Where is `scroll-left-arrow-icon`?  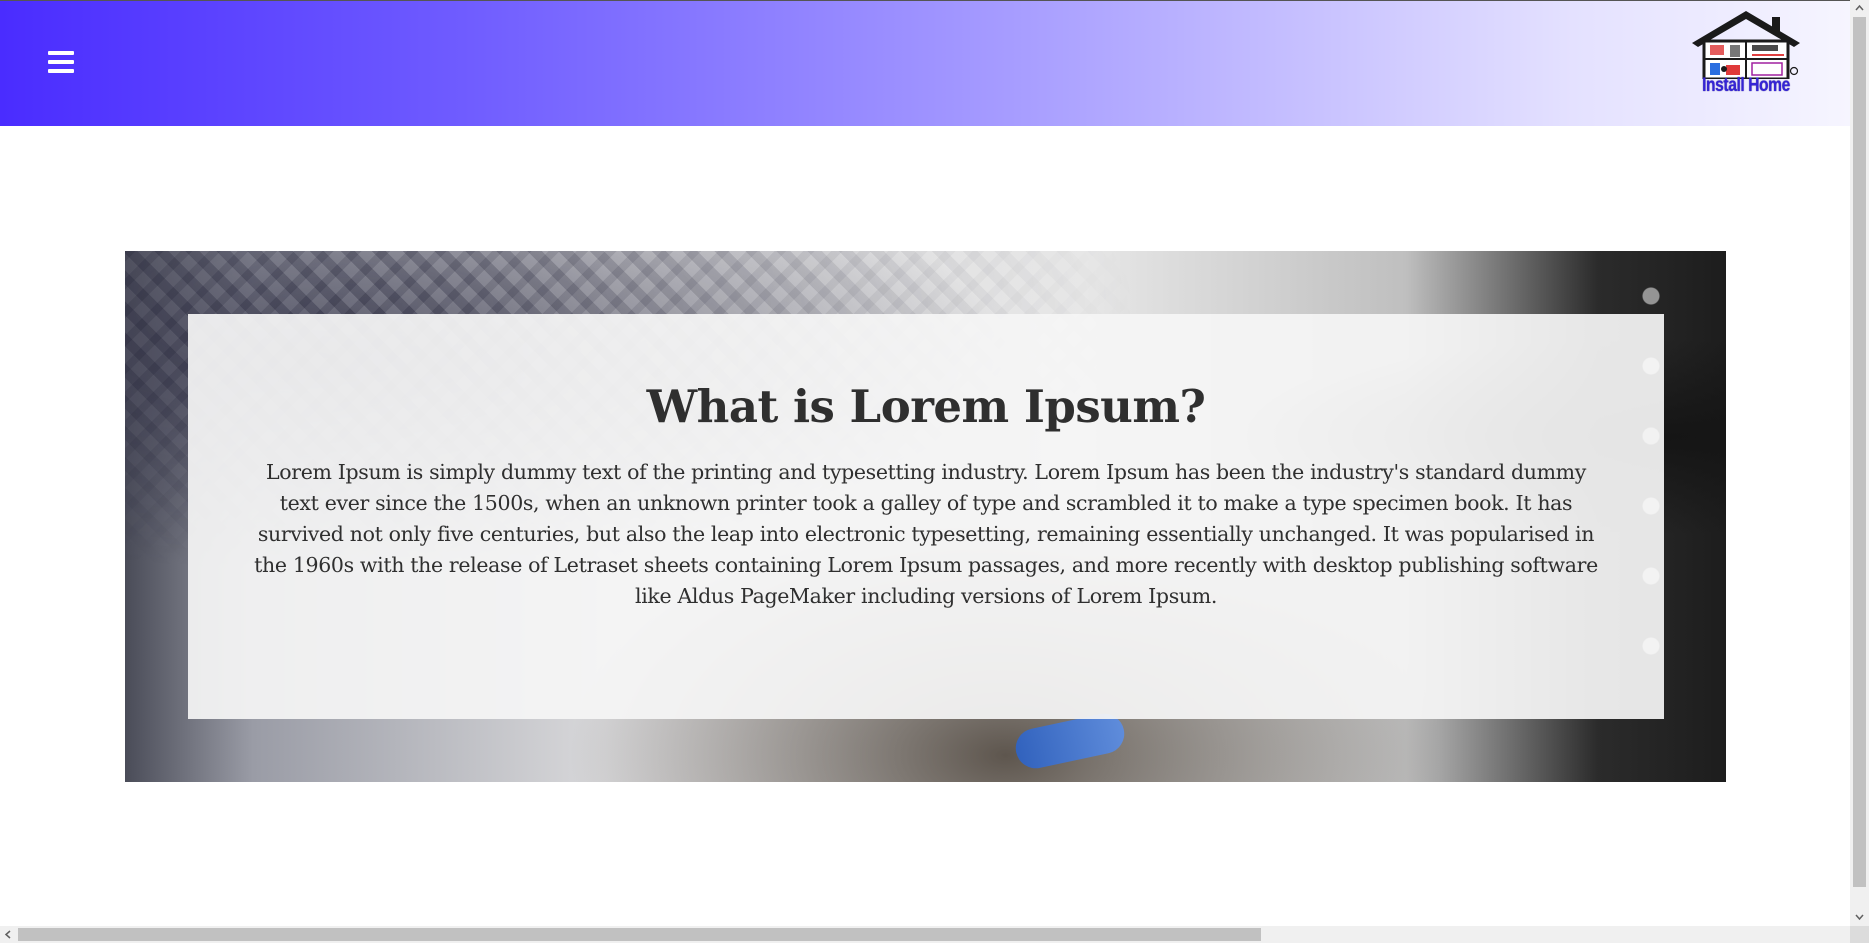 scroll-left-arrow-icon is located at coordinates (7, 934).